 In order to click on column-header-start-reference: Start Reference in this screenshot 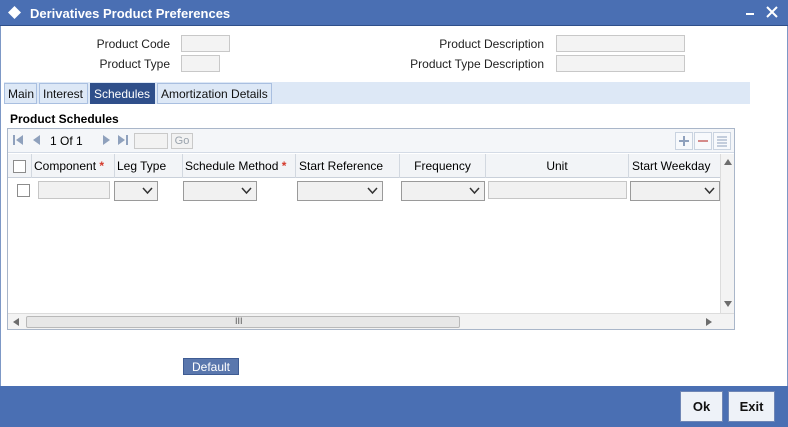, I will do `click(348, 166)`.